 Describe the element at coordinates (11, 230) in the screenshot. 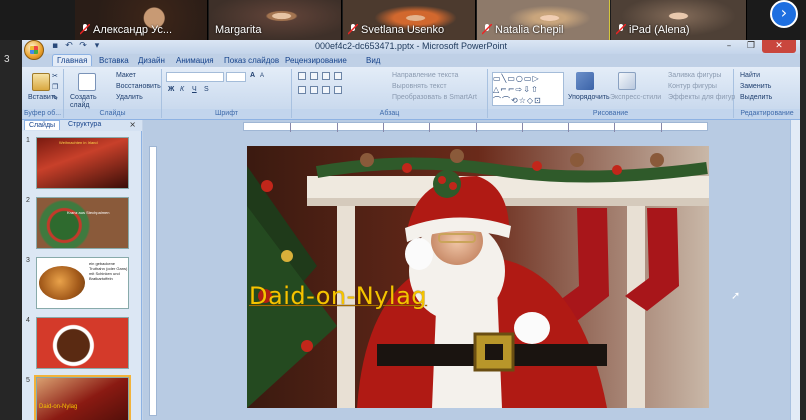

I see `share-left-margin: 3` at that location.